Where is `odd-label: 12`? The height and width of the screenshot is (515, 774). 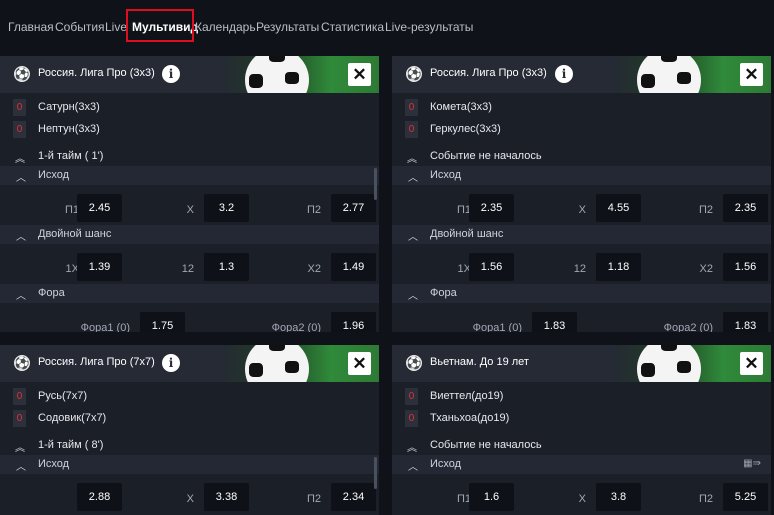
odd-label: 12 is located at coordinates (187, 269).